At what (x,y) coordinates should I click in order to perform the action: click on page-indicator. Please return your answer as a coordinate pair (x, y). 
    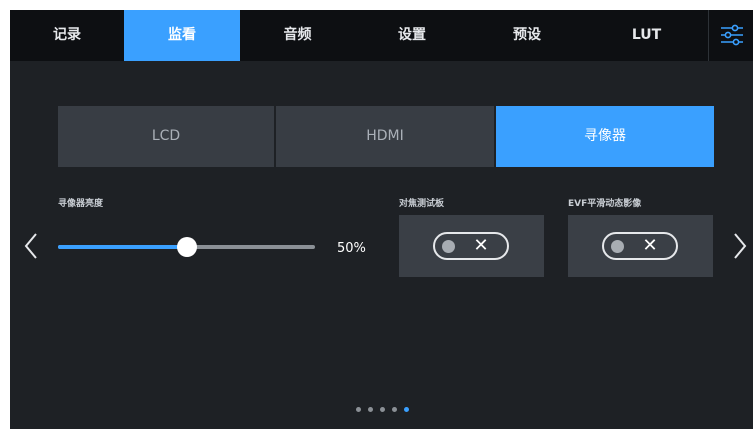
    Looking at the image, I should click on (391, 410).